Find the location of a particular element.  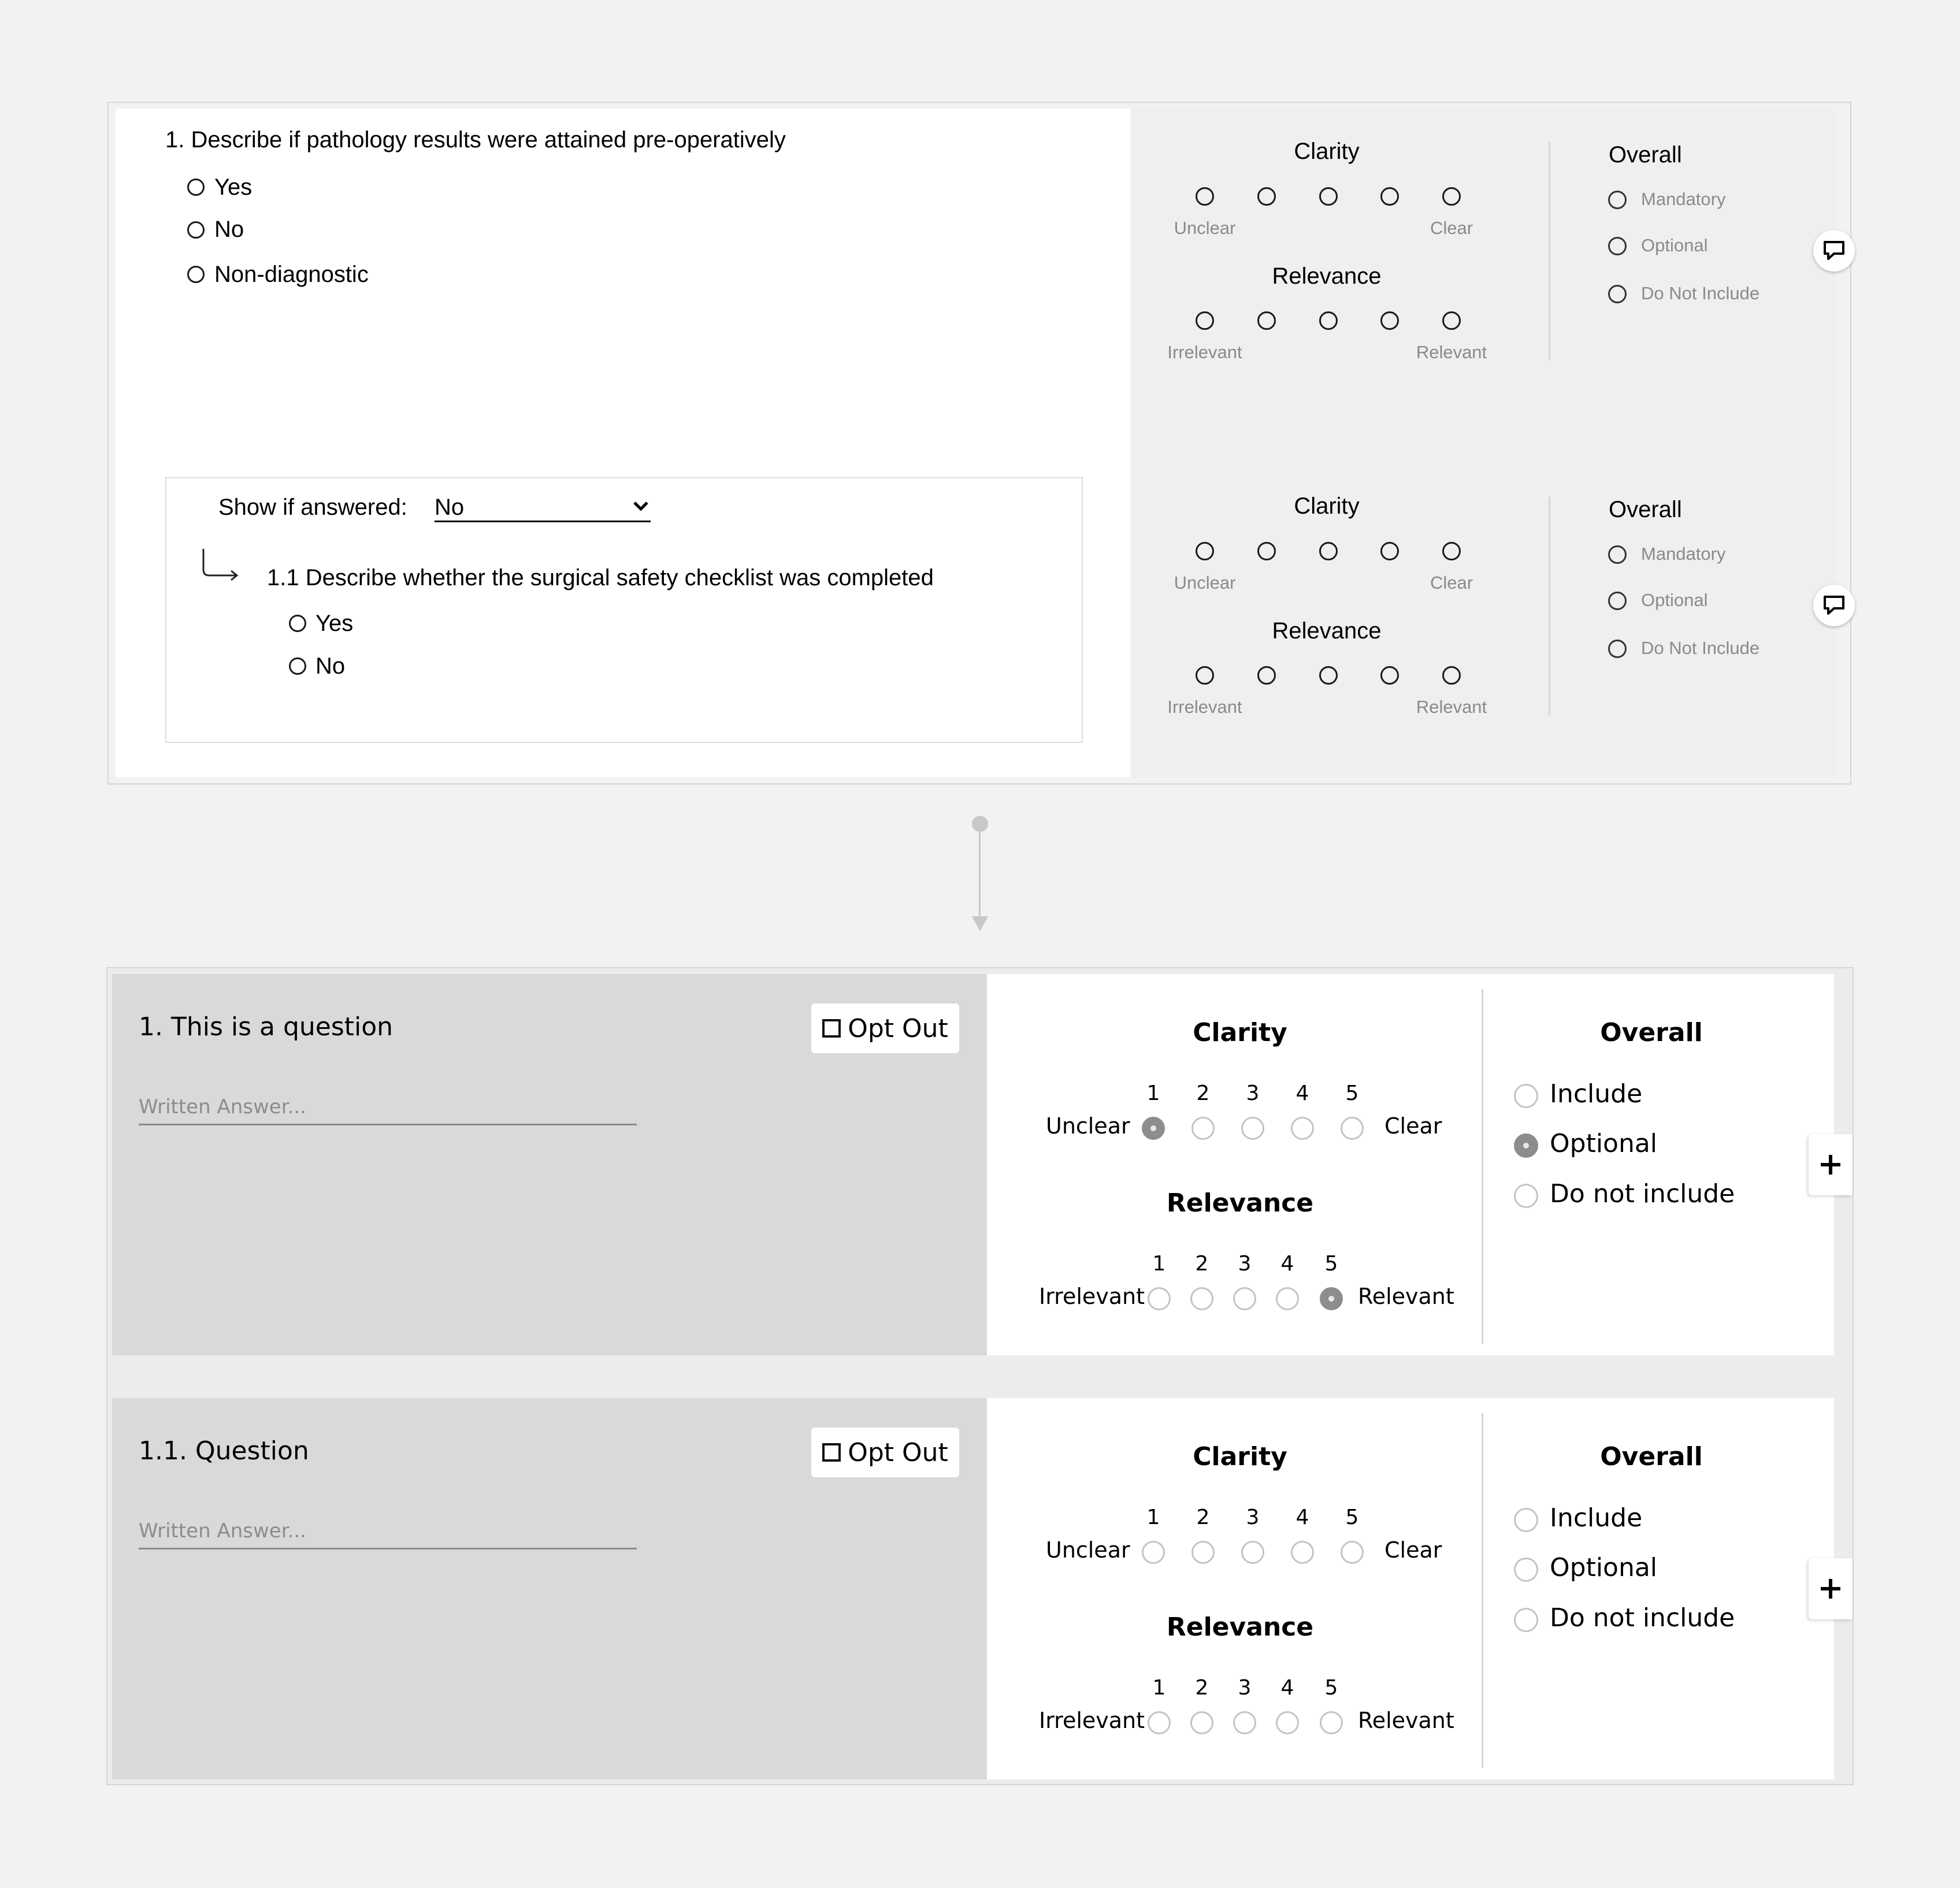

mockup-q1-radio-no is located at coordinates (196, 230).